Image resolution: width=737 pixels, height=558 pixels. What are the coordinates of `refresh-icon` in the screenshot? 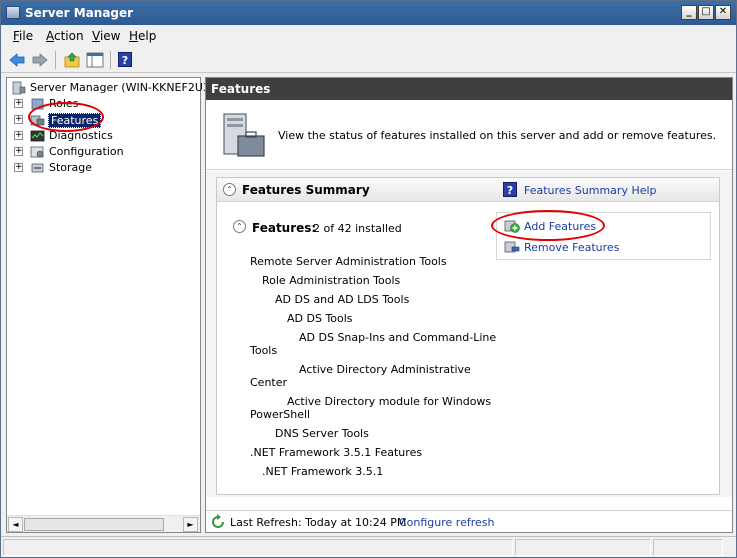 It's located at (218, 521).